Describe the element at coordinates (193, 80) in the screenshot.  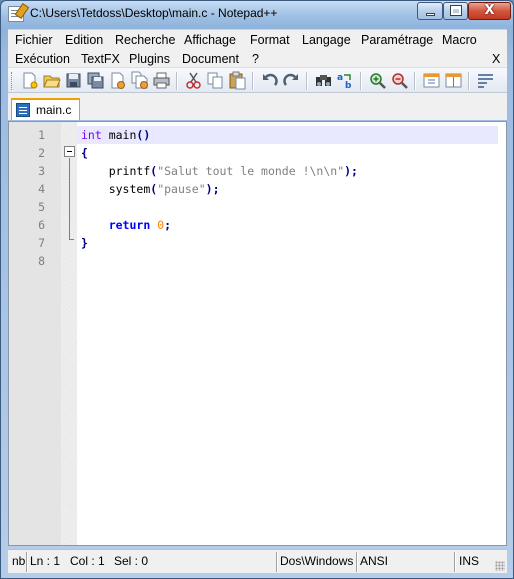
I see `cut-icon` at that location.